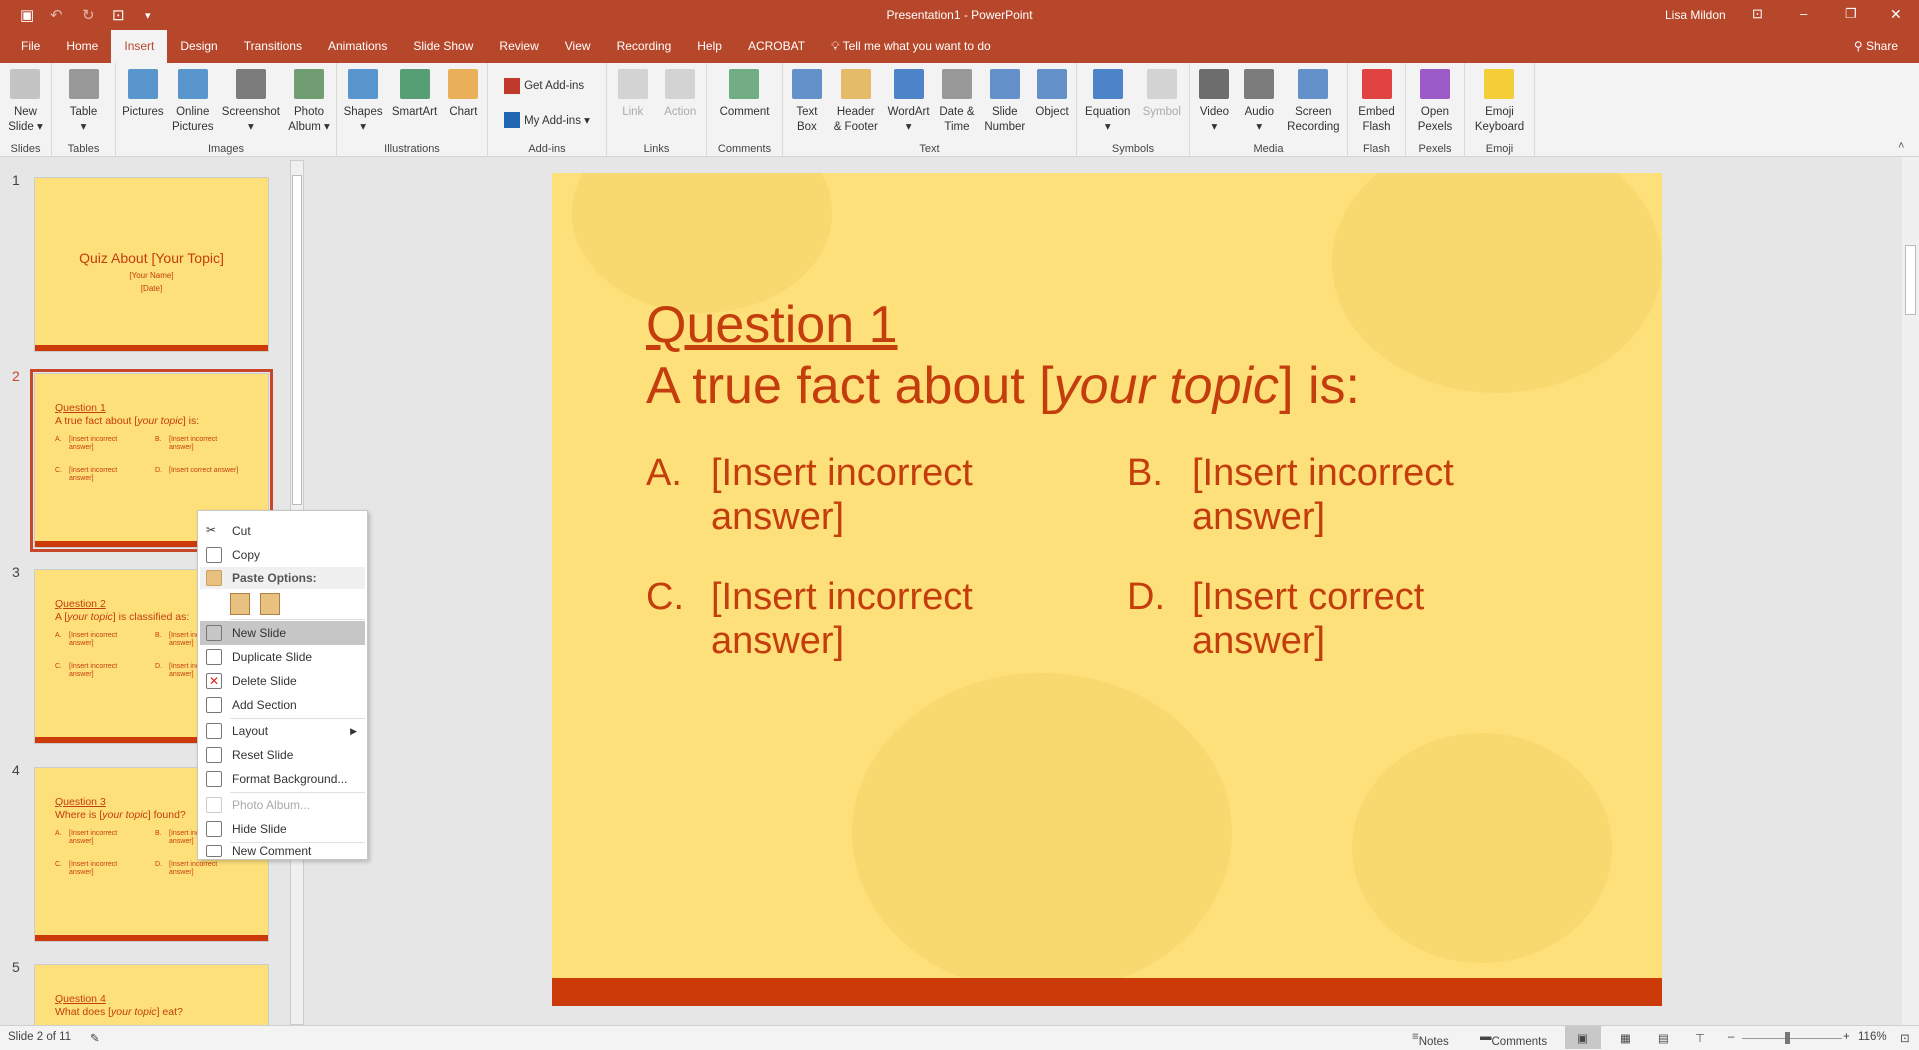 The height and width of the screenshot is (1050, 1919). What do you see at coordinates (1259, 517) in the screenshot?
I see `answer-line-2: answer]` at bounding box center [1259, 517].